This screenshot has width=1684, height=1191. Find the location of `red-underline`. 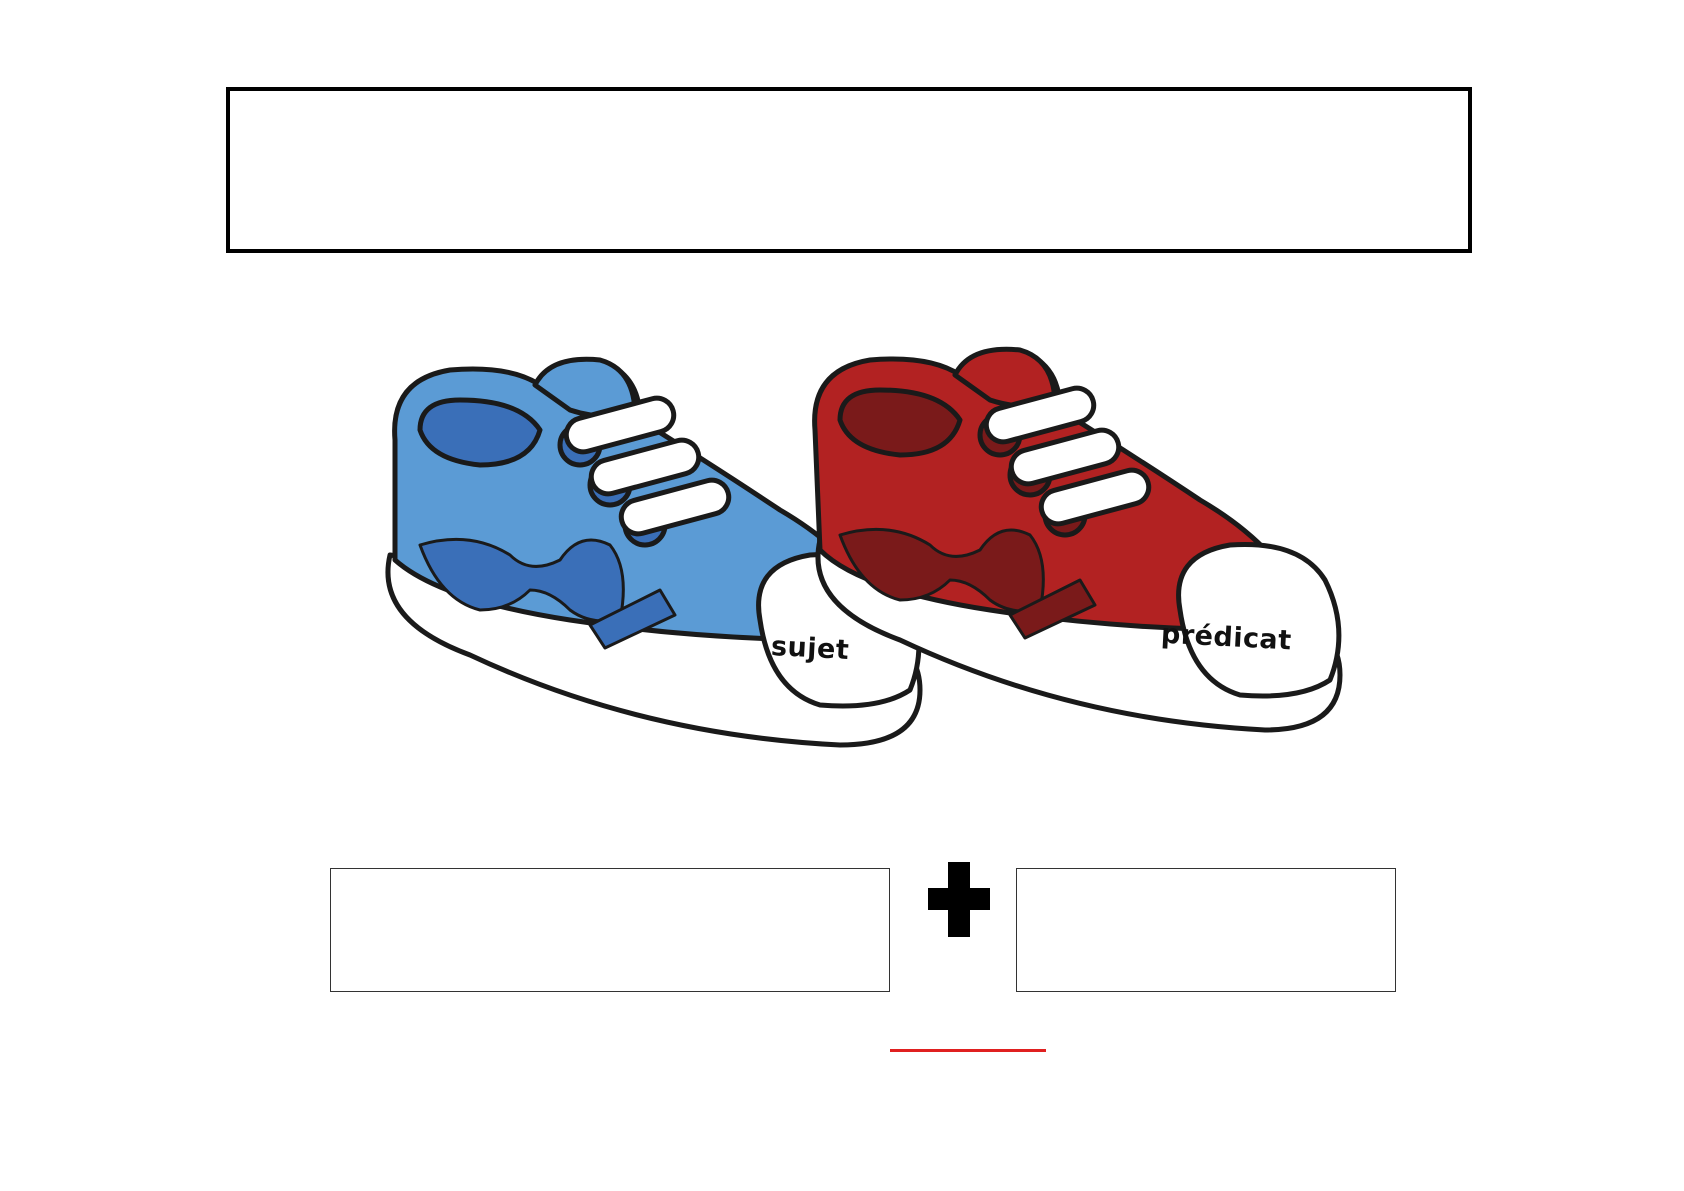

red-underline is located at coordinates (968, 1050).